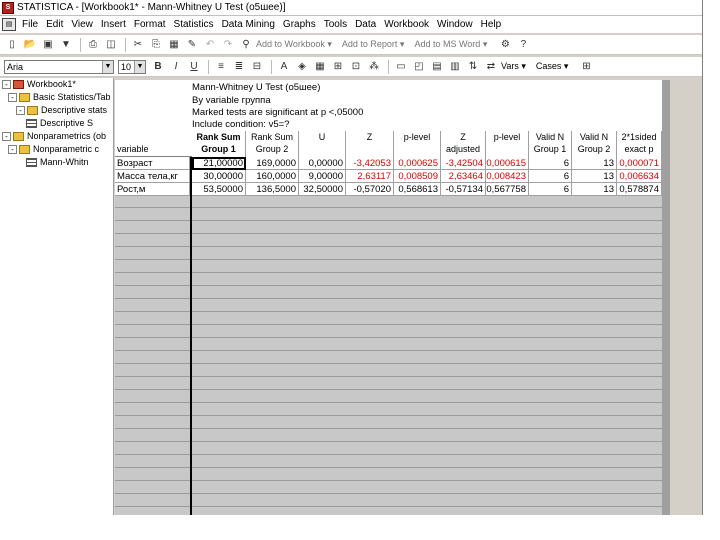 The width and height of the screenshot is (720, 540). What do you see at coordinates (192, 44) in the screenshot?
I see `format-painter-icon: ✎` at bounding box center [192, 44].